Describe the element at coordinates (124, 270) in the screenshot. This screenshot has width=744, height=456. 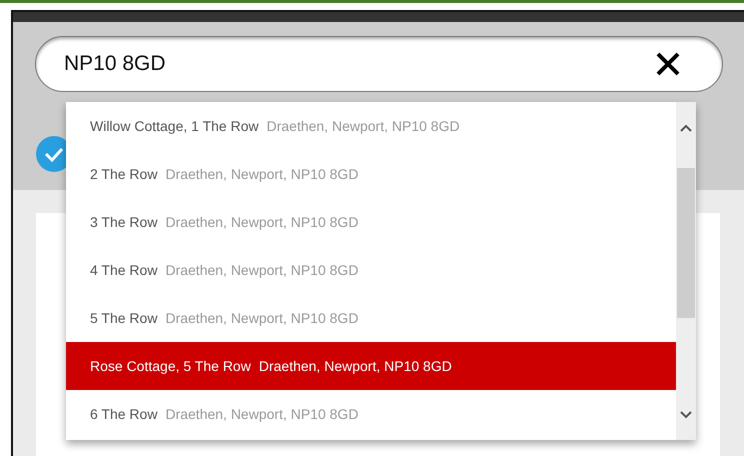
I see `address-text: 4 The Row` at that location.